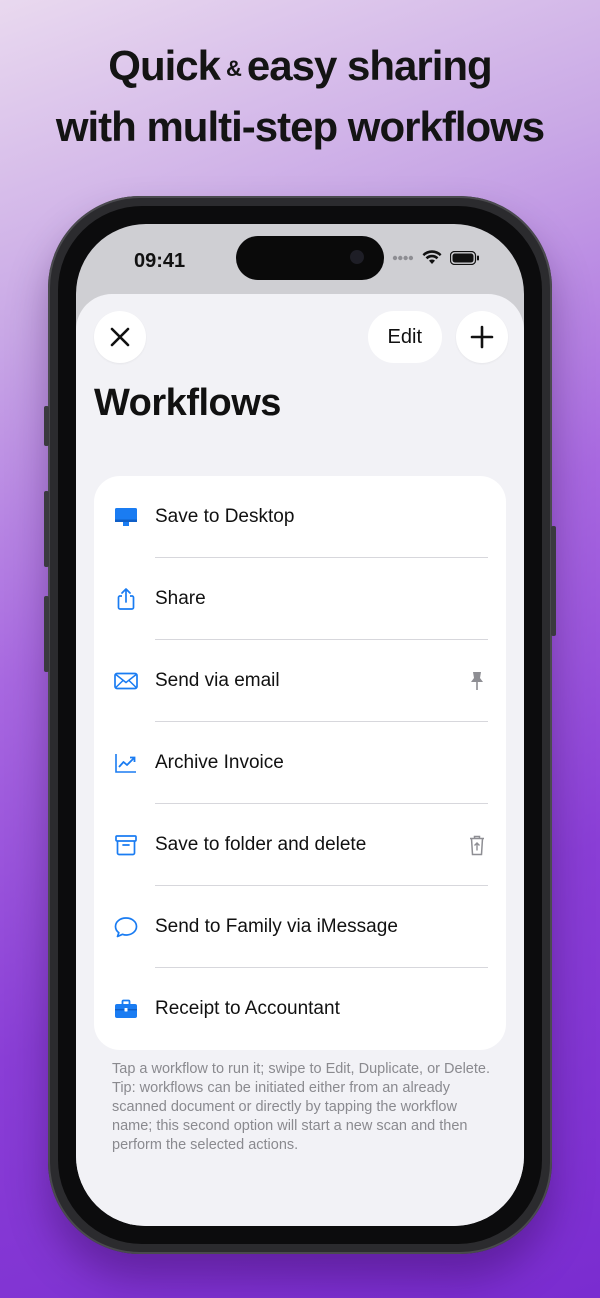 Image resolution: width=600 pixels, height=1298 pixels. Describe the element at coordinates (125, 763) in the screenshot. I see `chart-trend-icon` at that location.